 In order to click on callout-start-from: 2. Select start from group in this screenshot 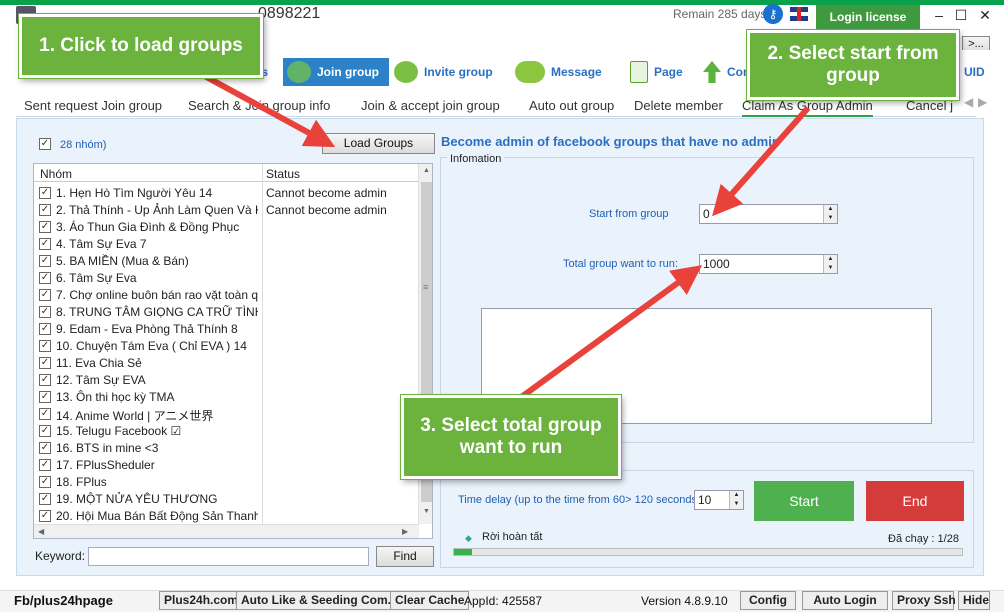, I will do `click(853, 65)`.